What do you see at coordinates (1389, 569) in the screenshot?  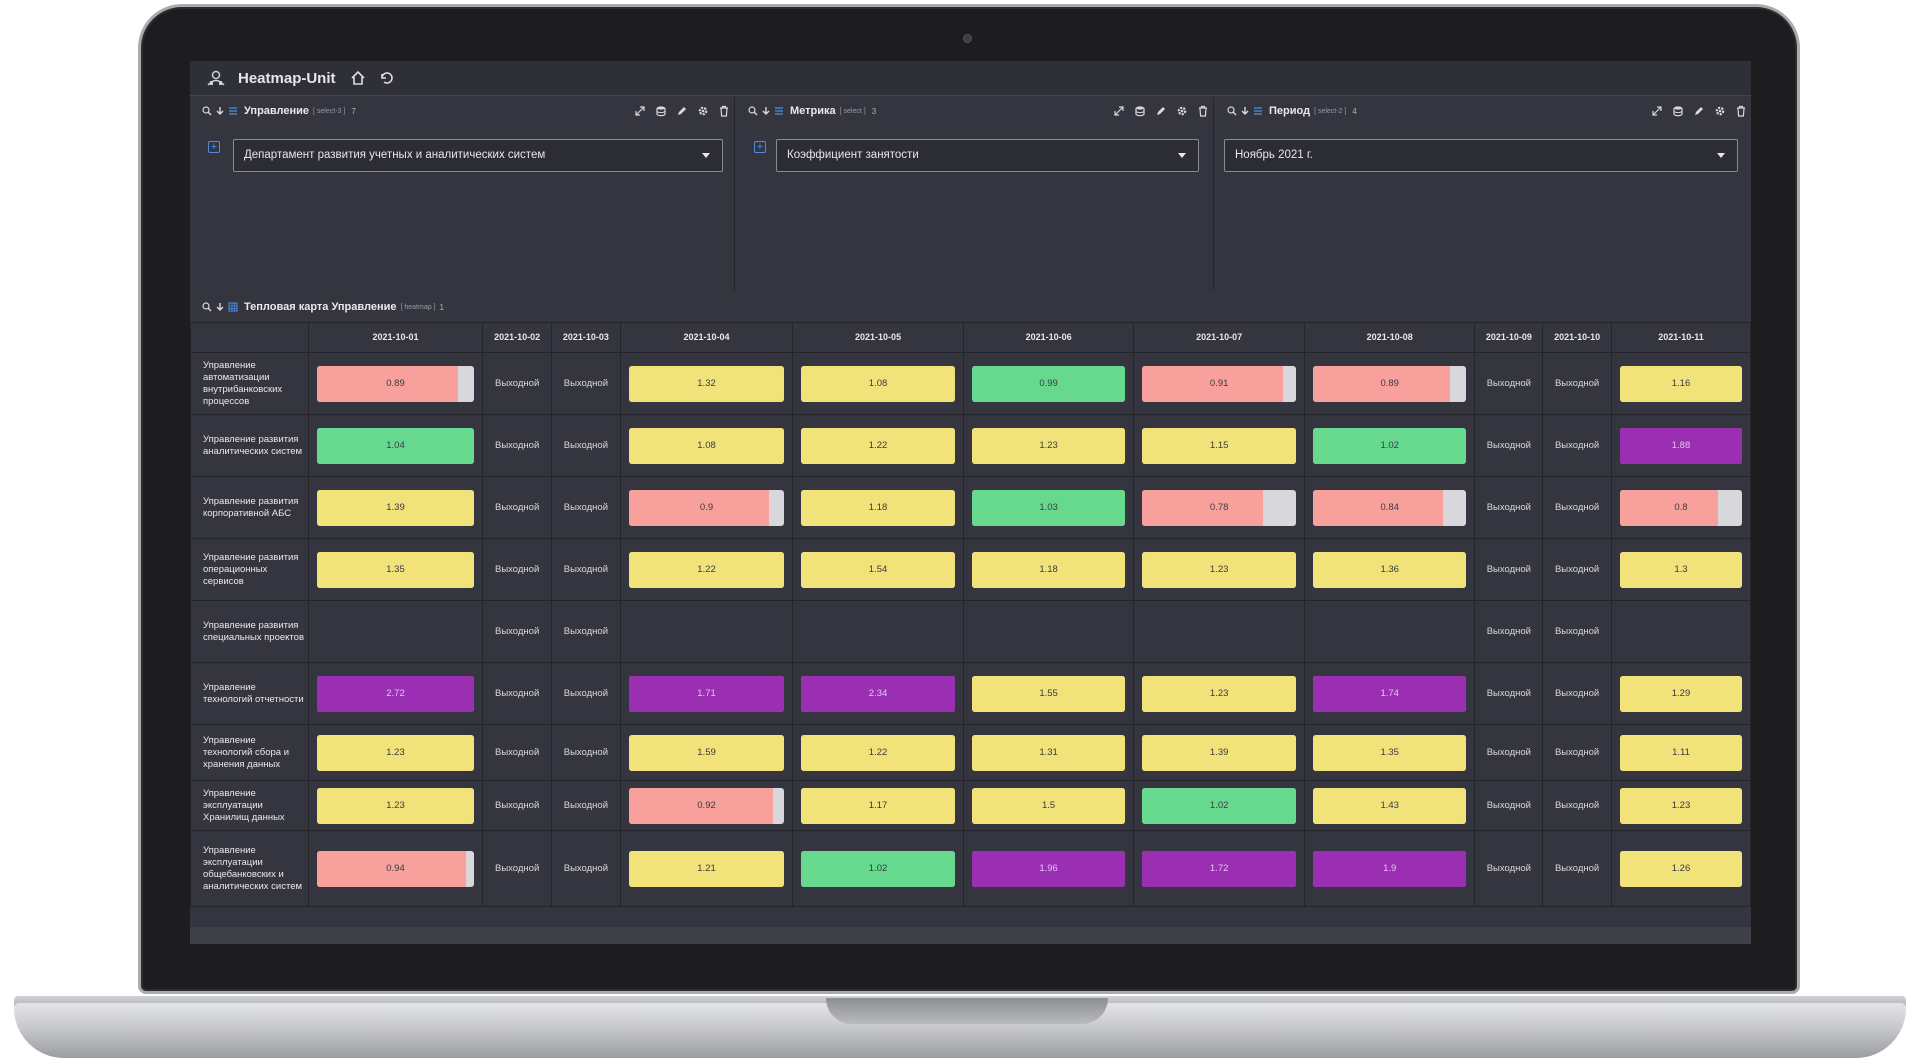 I see `heatmap-cell: 1.36` at bounding box center [1389, 569].